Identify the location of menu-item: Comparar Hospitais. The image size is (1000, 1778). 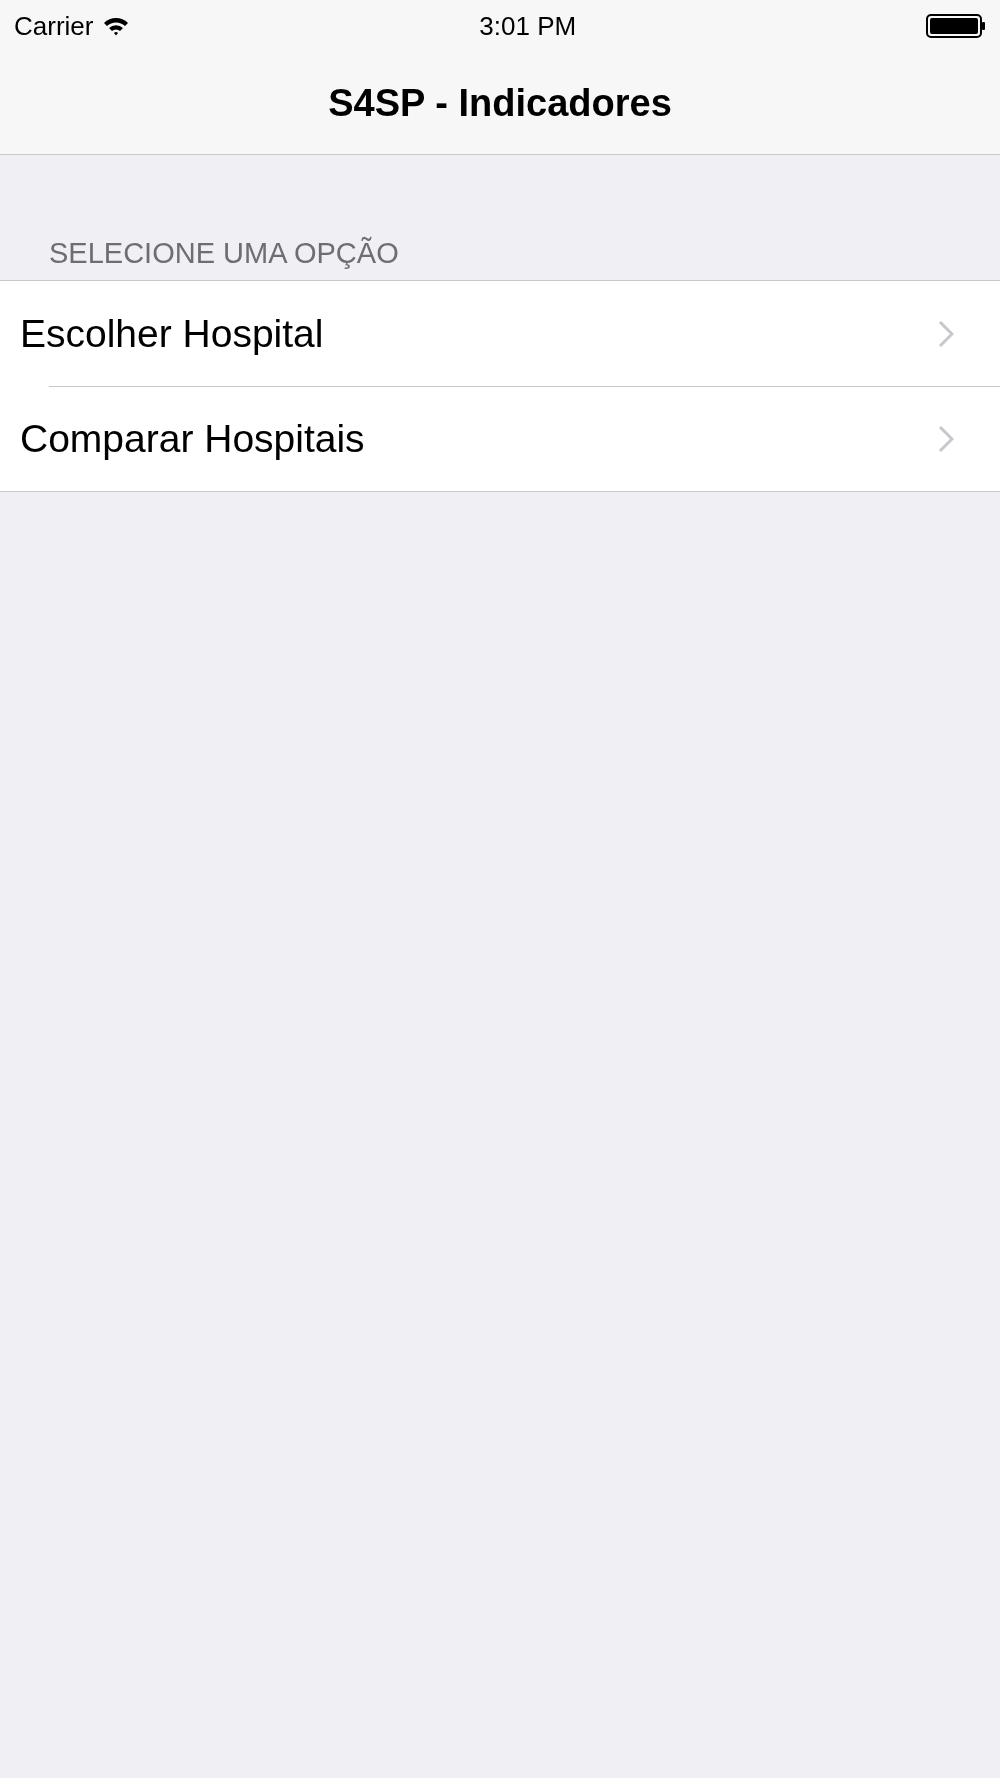
(192, 438).